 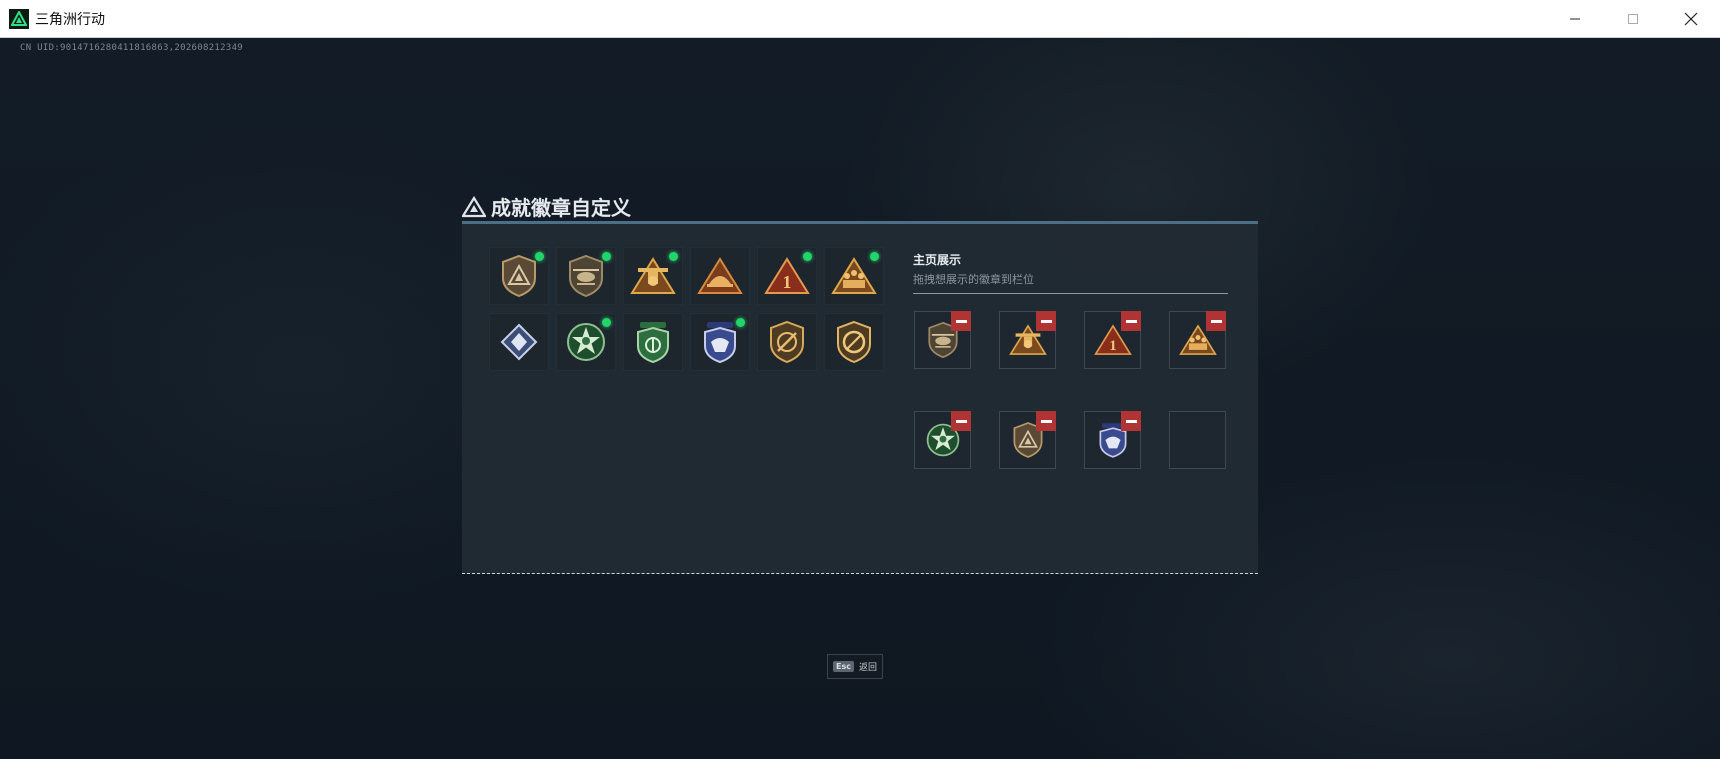 I want to click on minimize-button, so click(x=1575, y=19).